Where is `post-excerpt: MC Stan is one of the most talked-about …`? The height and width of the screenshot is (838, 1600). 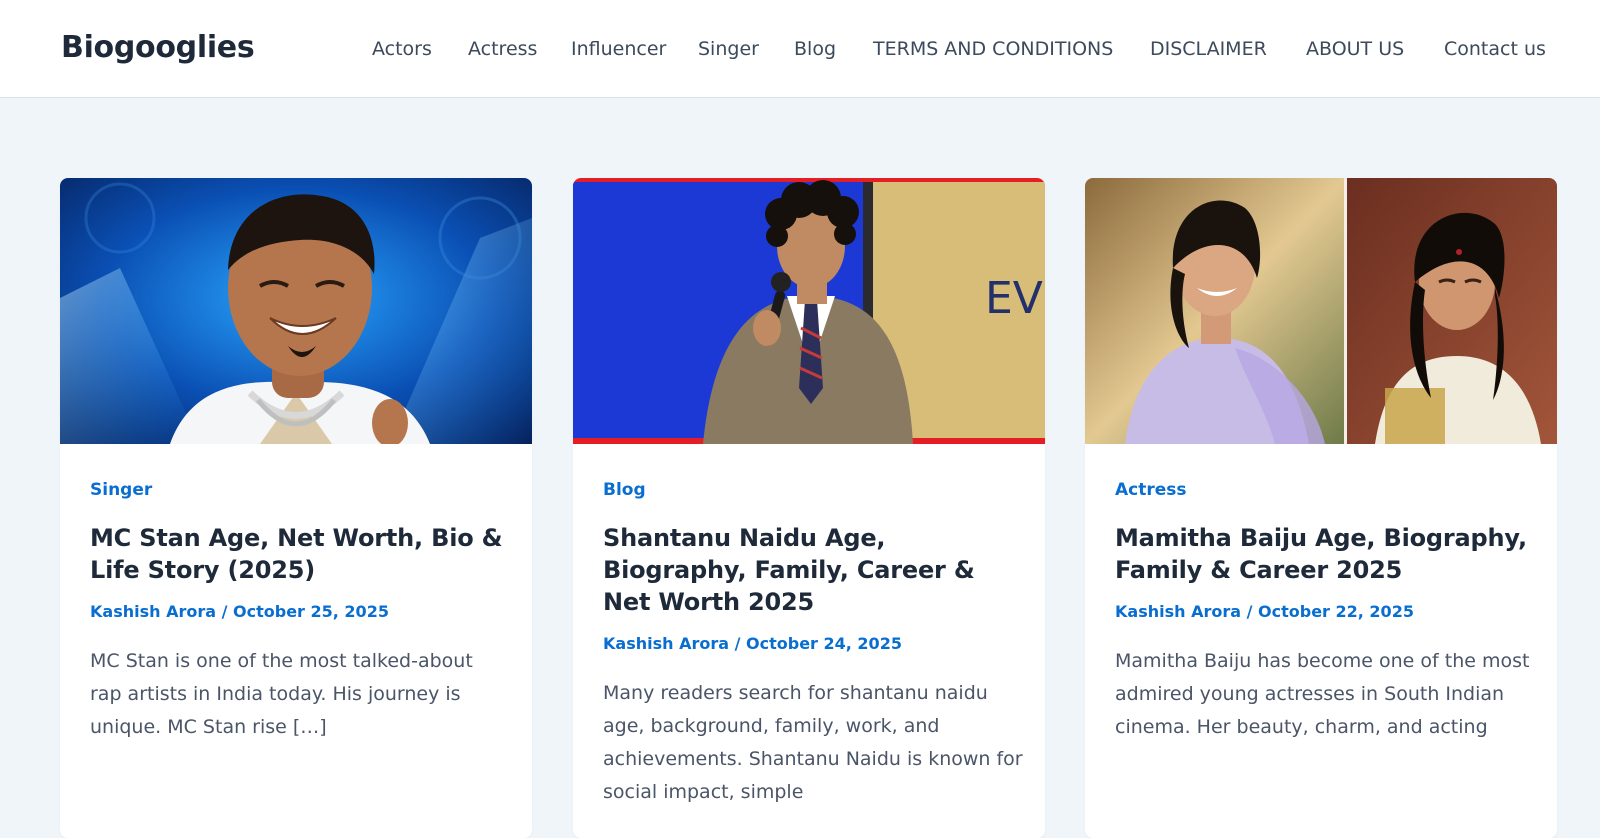
post-excerpt: MC Stan is one of the most talked-about … is located at coordinates (281, 694).